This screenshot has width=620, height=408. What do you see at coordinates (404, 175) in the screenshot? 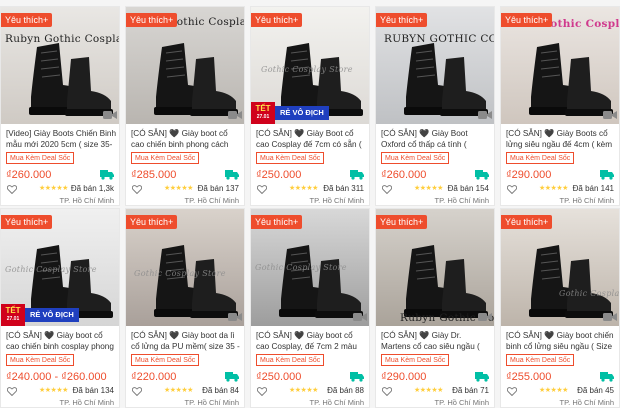
I see `product-price: ₫260.000` at bounding box center [404, 175].